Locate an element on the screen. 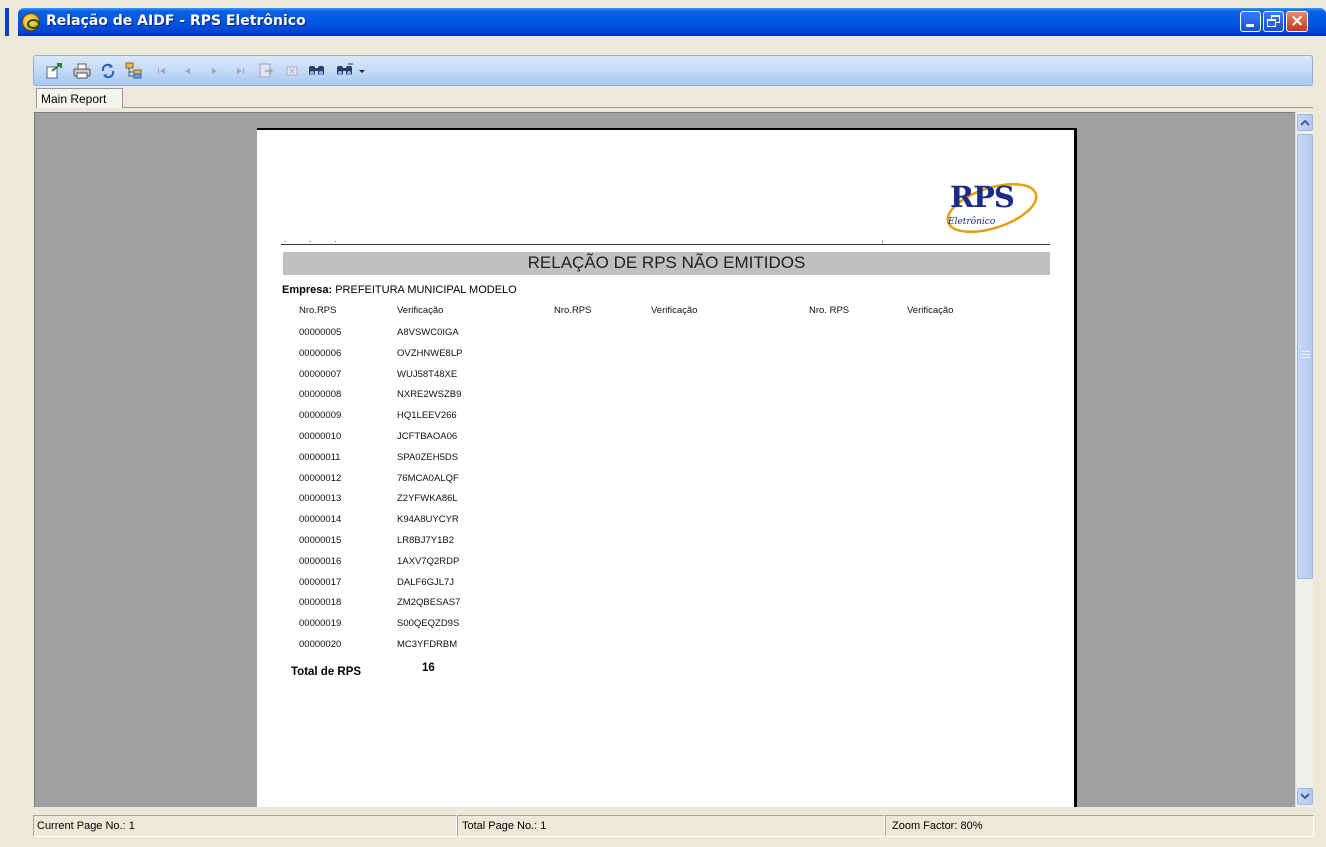 The image size is (1326, 847). first-page-icon is located at coordinates (162, 71).